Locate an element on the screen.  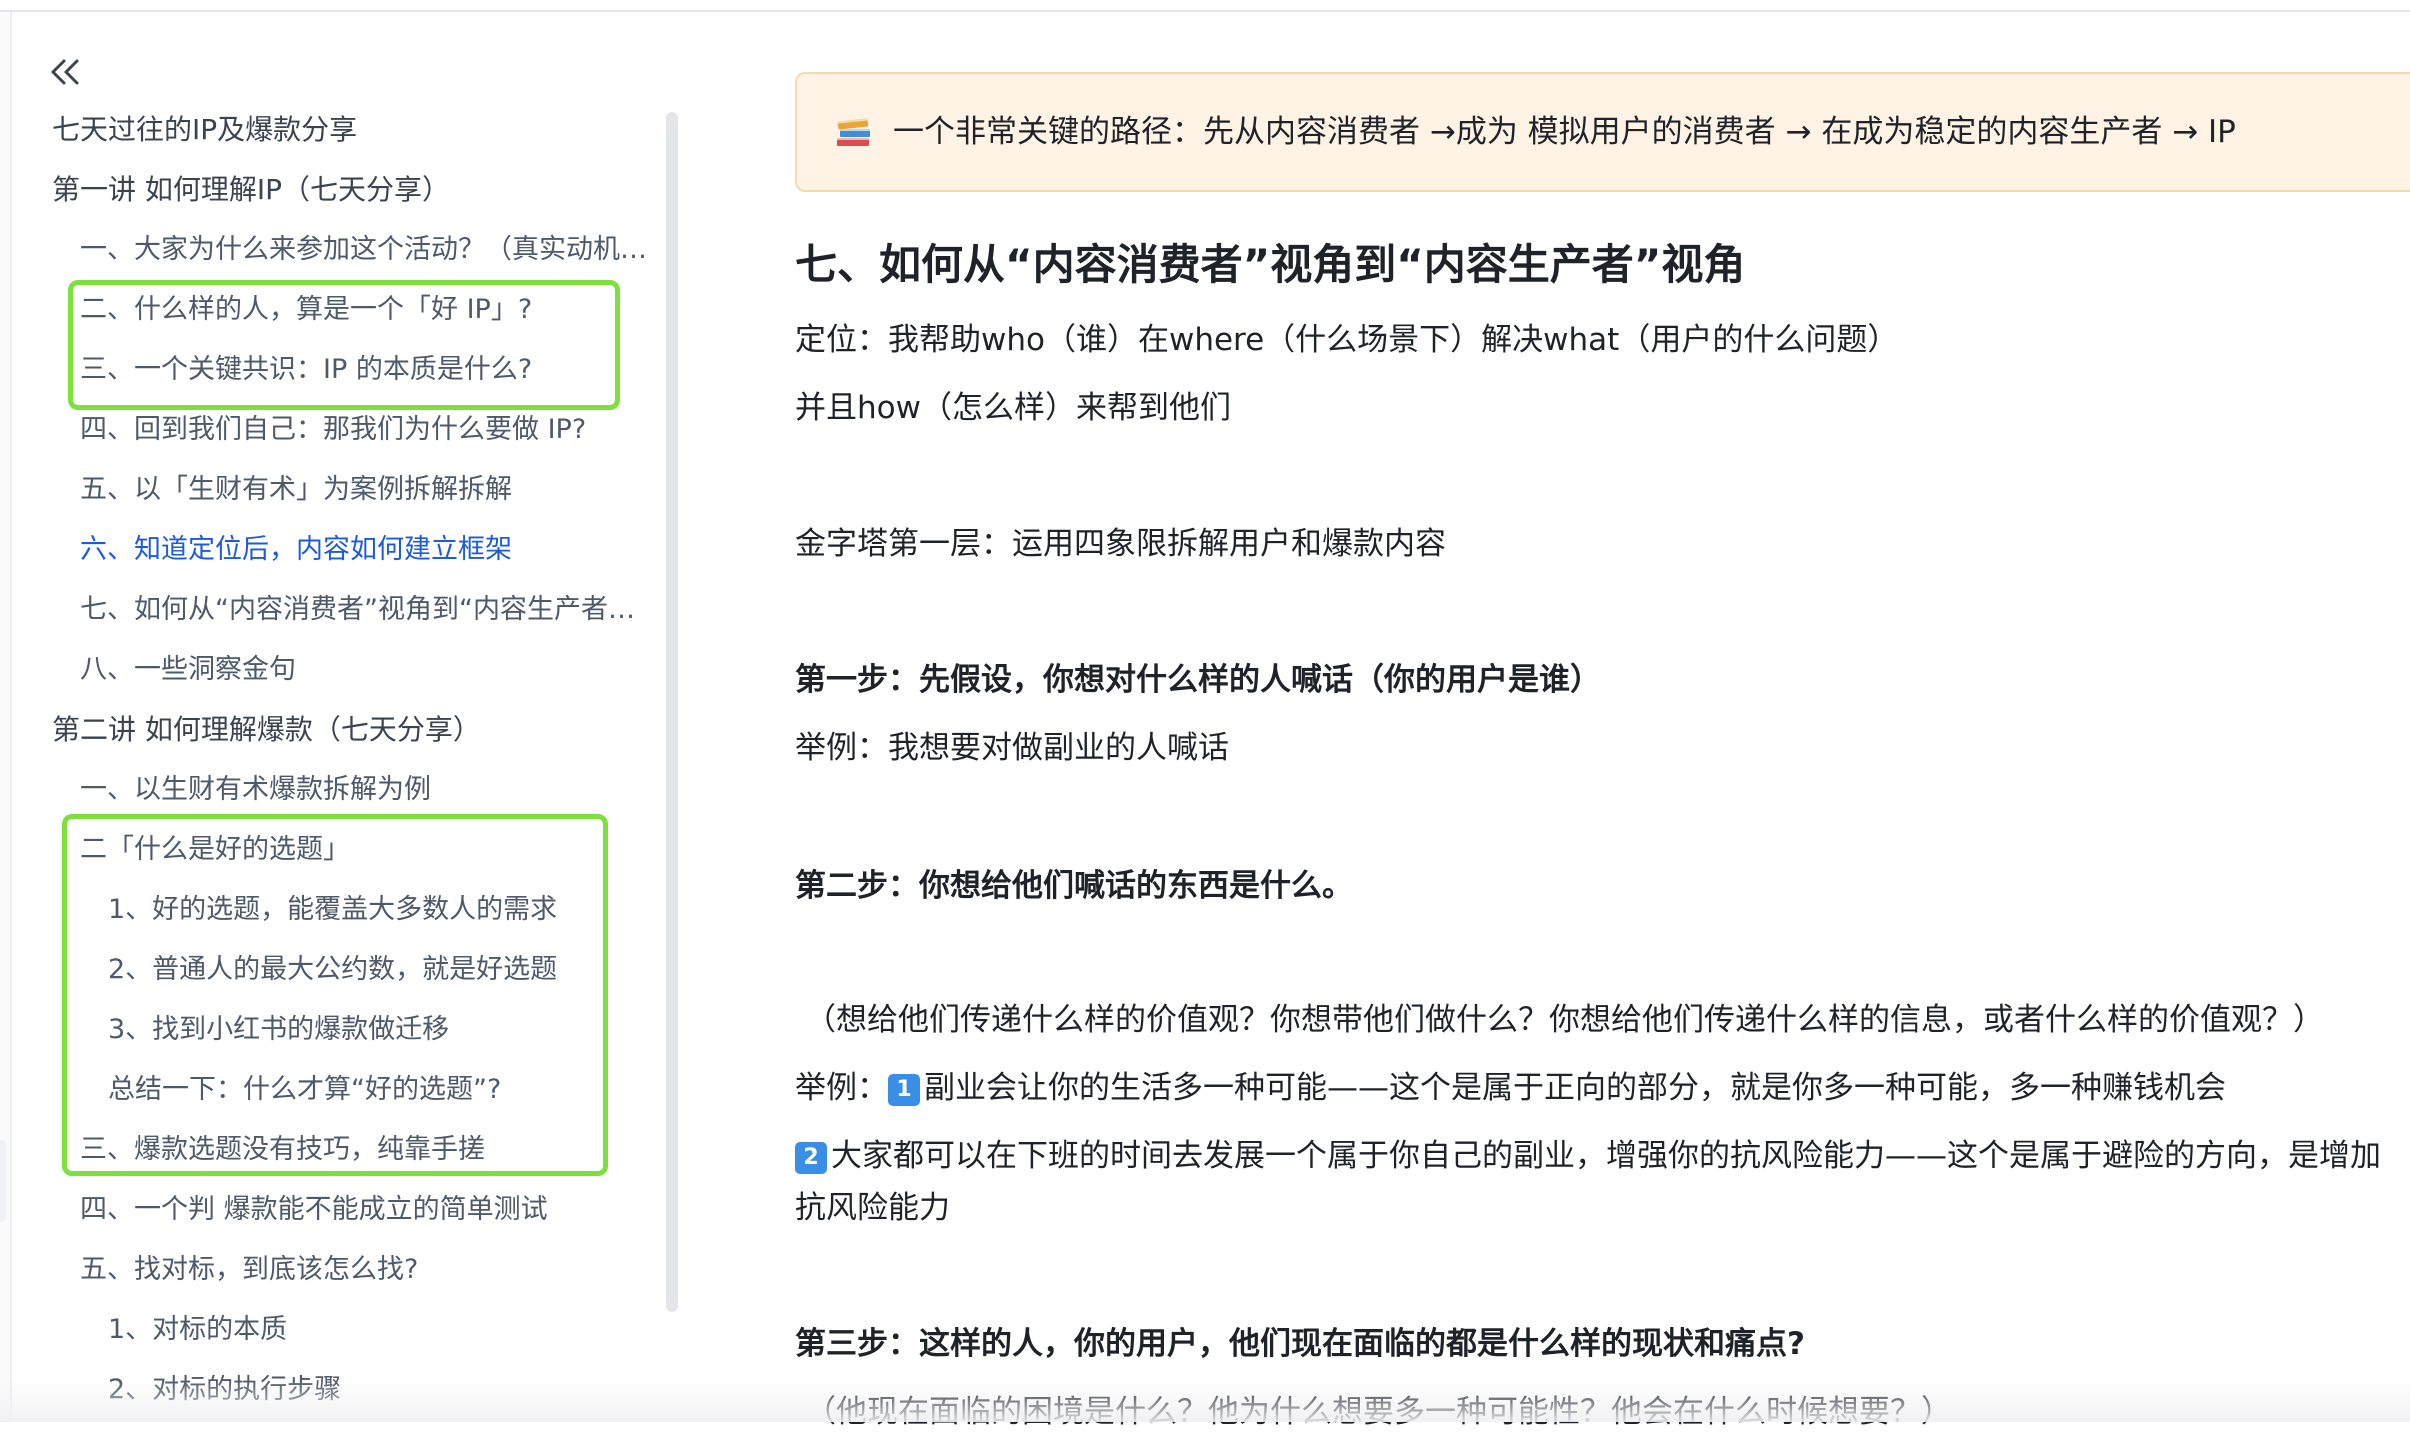
toc-item: 八、一些洞察金句 is located at coordinates (372, 670).